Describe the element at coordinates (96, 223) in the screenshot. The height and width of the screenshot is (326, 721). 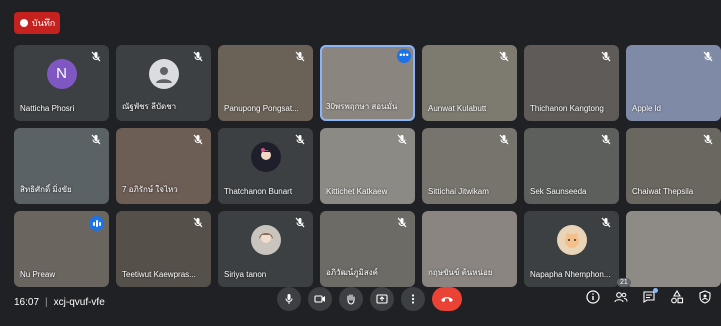
I see `speaking-indicator-icon` at that location.